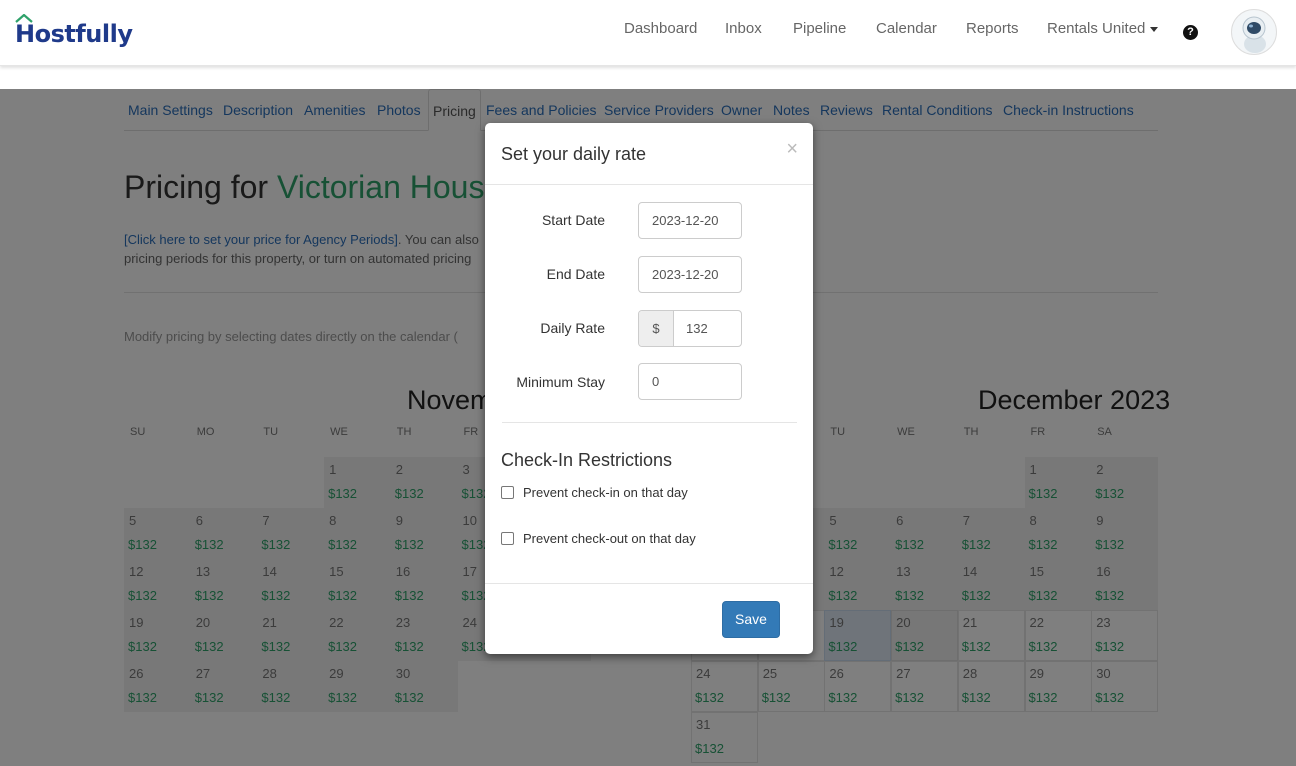 Image resolution: width=1296 pixels, height=766 pixels. I want to click on prevent-check-out-row: Prevent check-out on that day, so click(598, 538).